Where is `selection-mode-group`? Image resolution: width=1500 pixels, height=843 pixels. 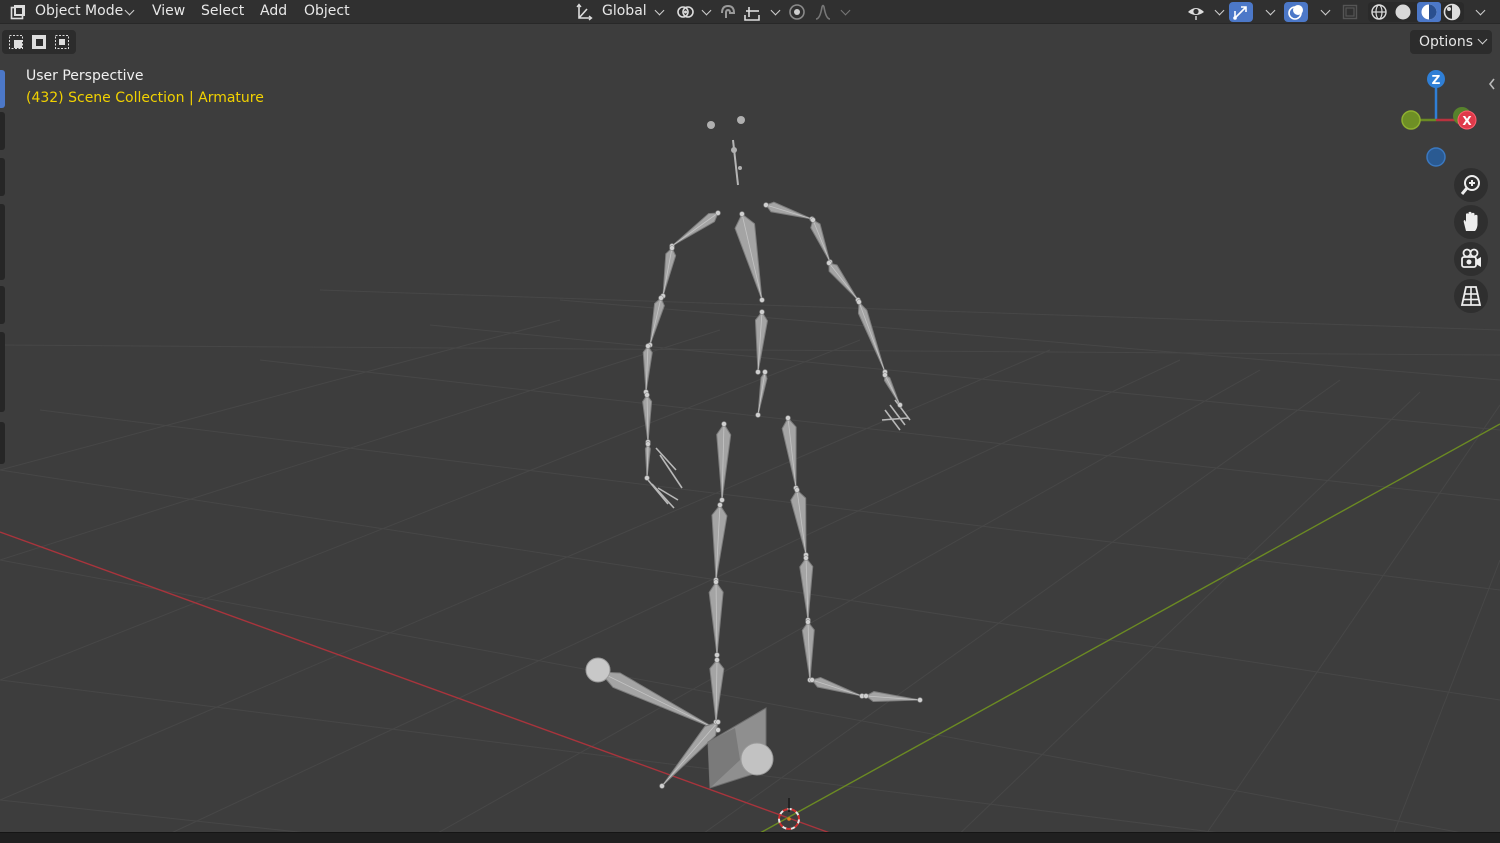 selection-mode-group is located at coordinates (39, 42).